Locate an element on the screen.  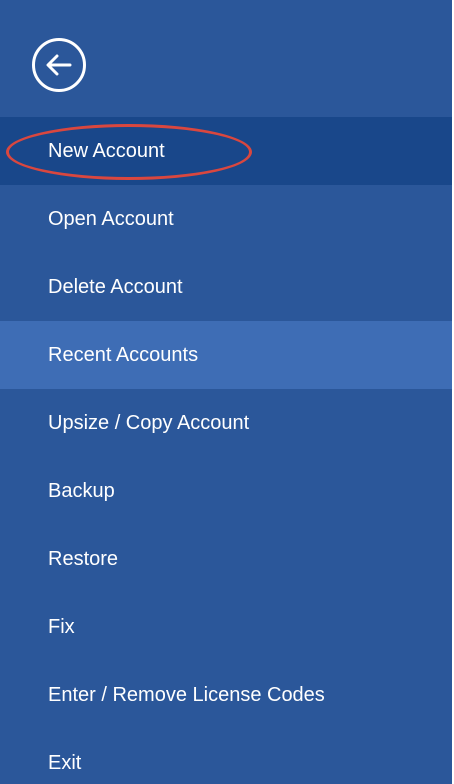
menu-item-label: Recent Accounts is located at coordinates (123, 354).